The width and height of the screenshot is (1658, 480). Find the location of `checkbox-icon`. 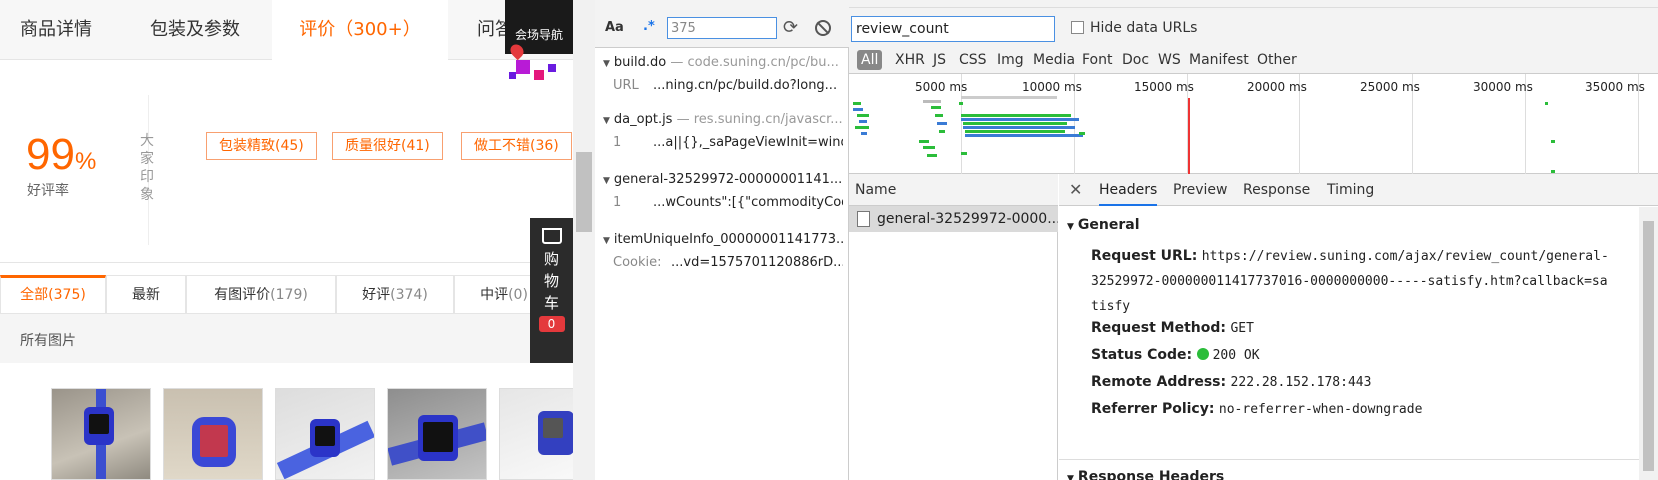

checkbox-icon is located at coordinates (1077, 27).